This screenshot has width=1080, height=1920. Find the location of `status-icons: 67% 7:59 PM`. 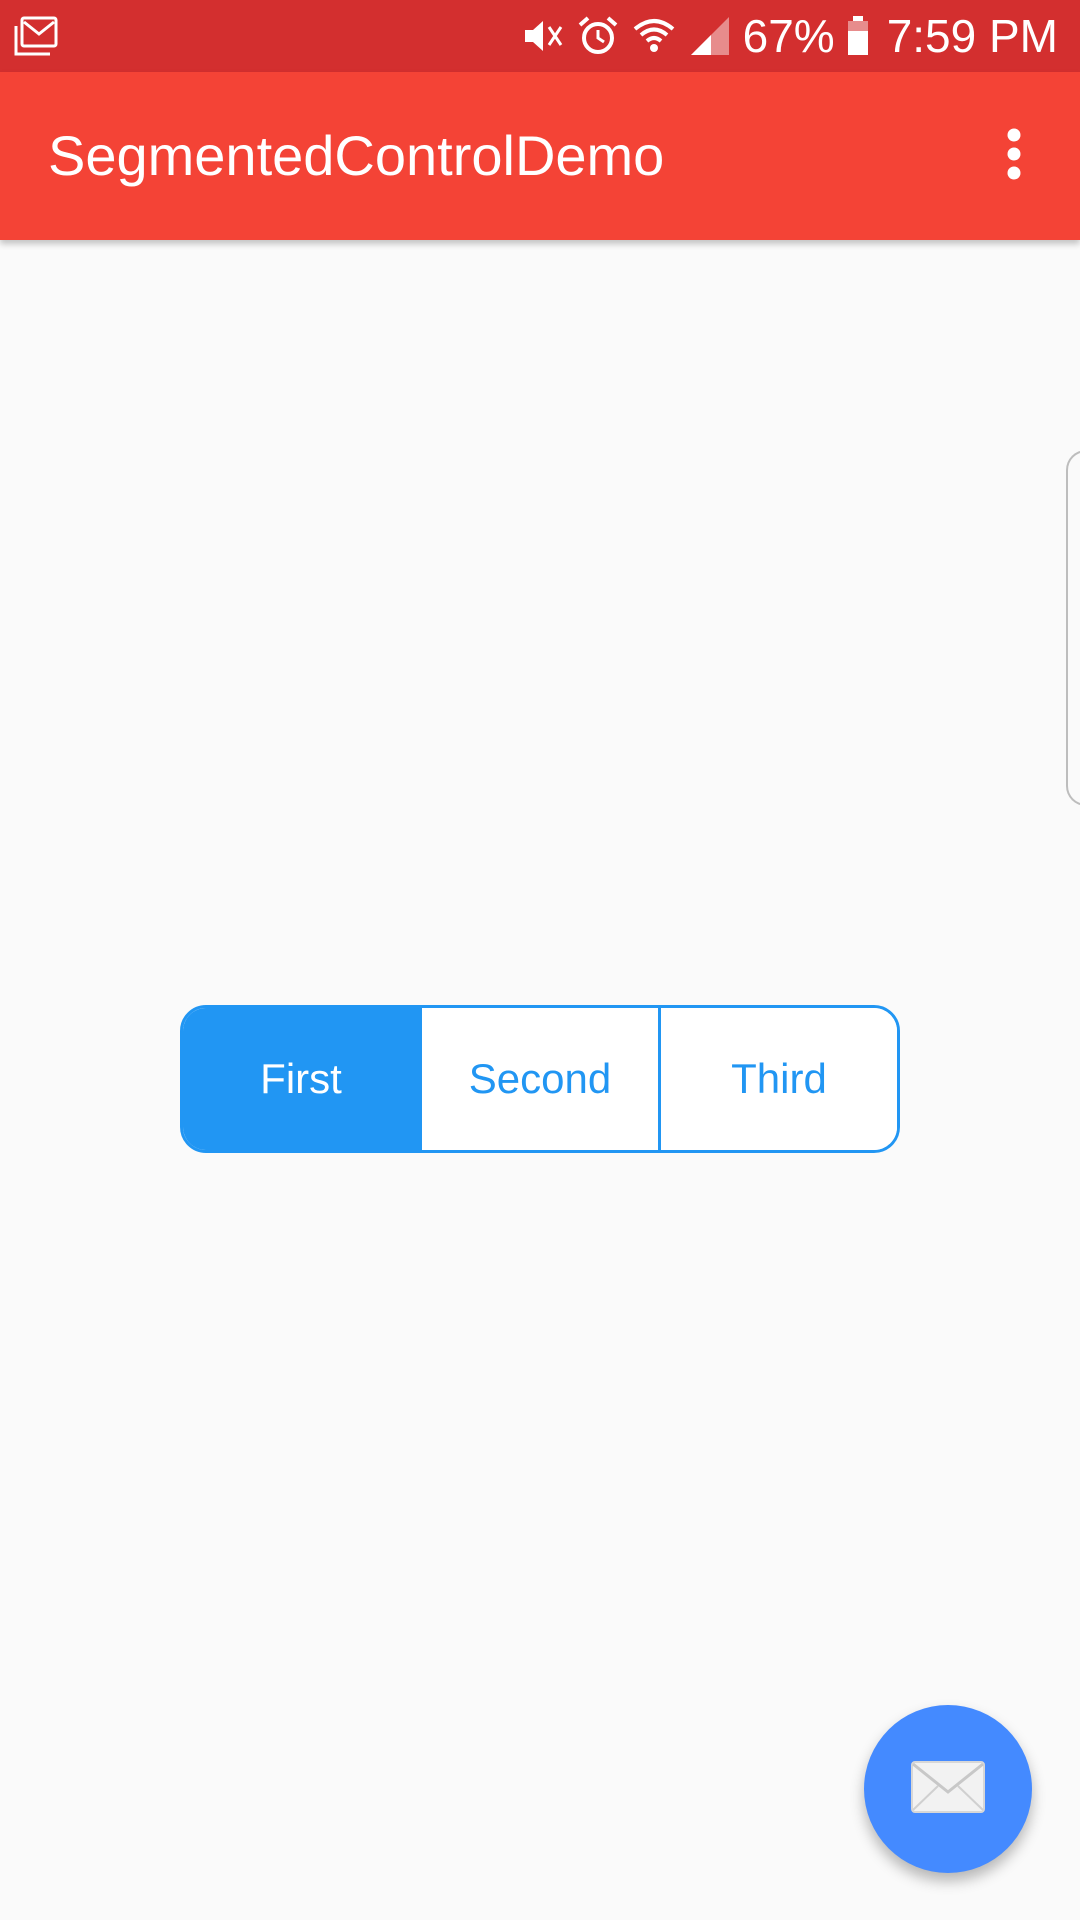

status-icons: 67% 7:59 PM is located at coordinates (788, 36).